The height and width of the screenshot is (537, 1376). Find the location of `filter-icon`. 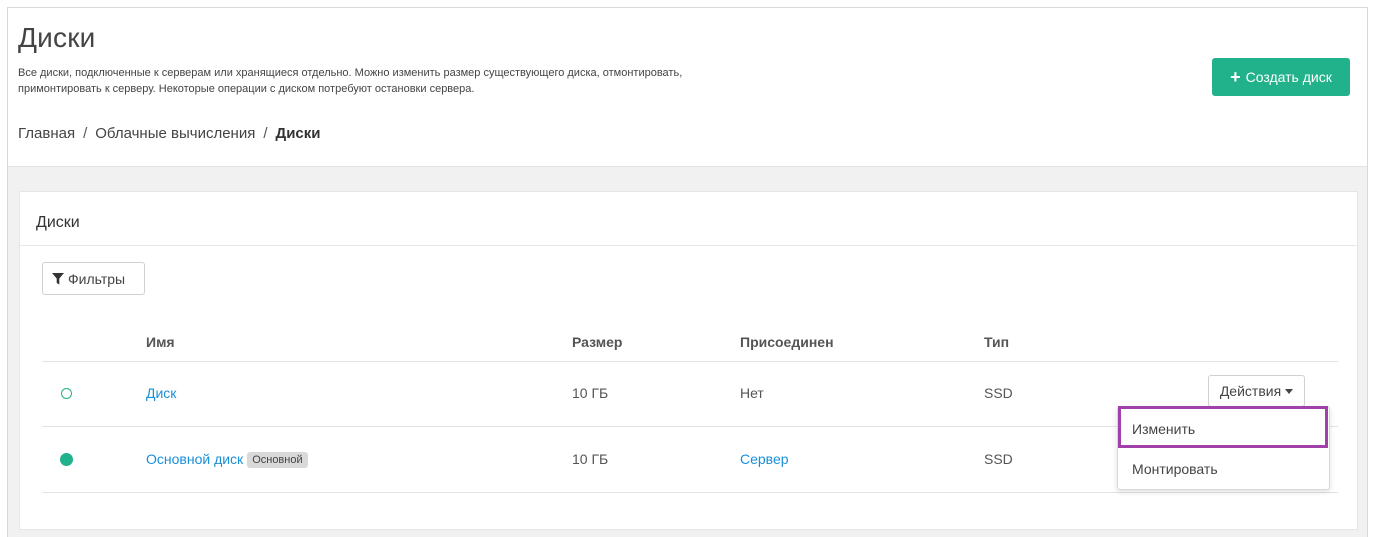

filter-icon is located at coordinates (58, 278).